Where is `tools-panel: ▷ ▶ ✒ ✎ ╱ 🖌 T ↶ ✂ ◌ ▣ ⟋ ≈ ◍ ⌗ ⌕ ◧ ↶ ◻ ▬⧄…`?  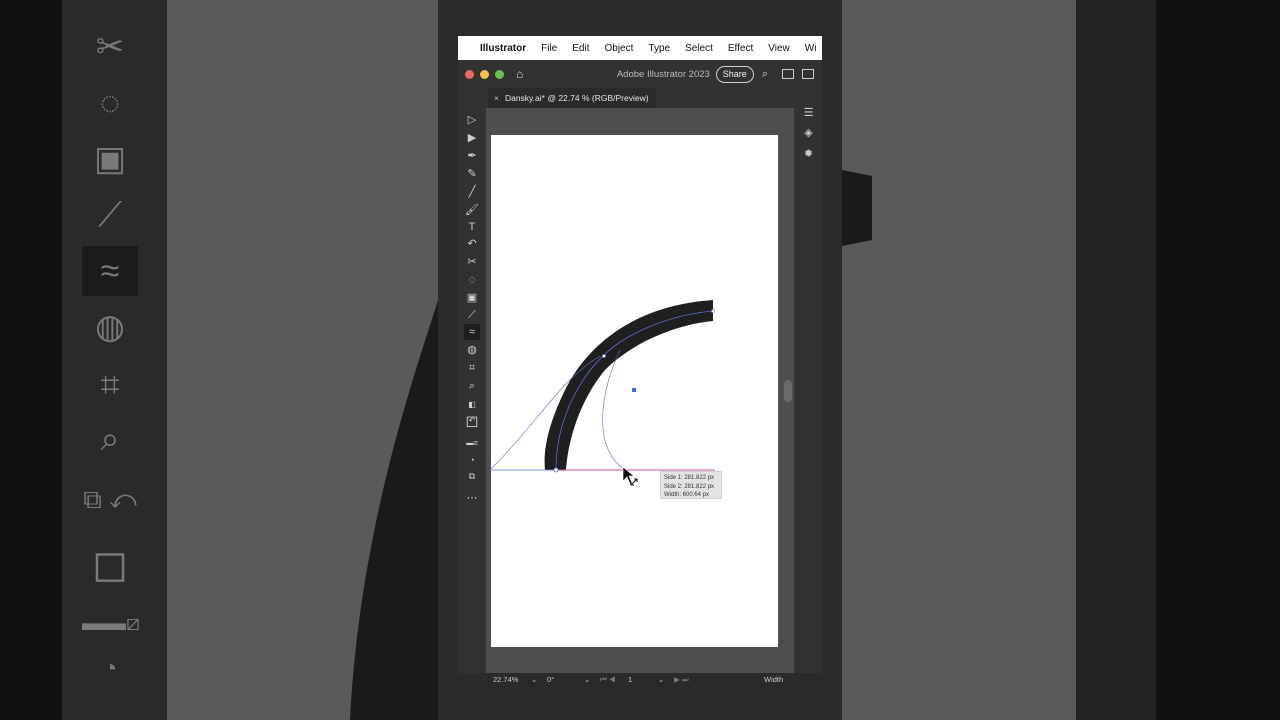
tools-panel: ▷ ▶ ✒ ✎ ╱ 🖌 T ↶ ✂ ◌ ▣ ⟋ ≈ ◍ ⌗ ⌕ ◧ ↶ ◻ ▬⧄… is located at coordinates (472, 390).